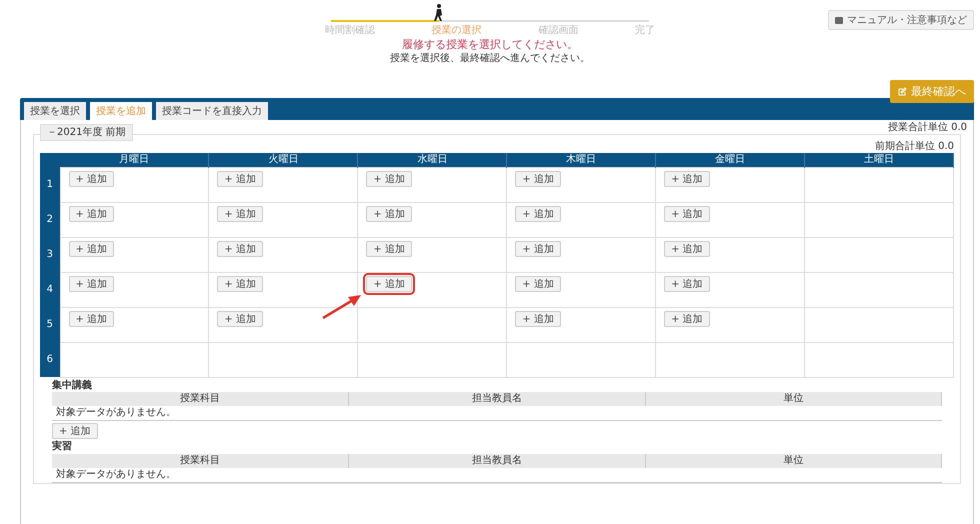 The image size is (980, 524). Describe the element at coordinates (283, 159) in the screenshot. I see `day-header: 火曜日` at that location.